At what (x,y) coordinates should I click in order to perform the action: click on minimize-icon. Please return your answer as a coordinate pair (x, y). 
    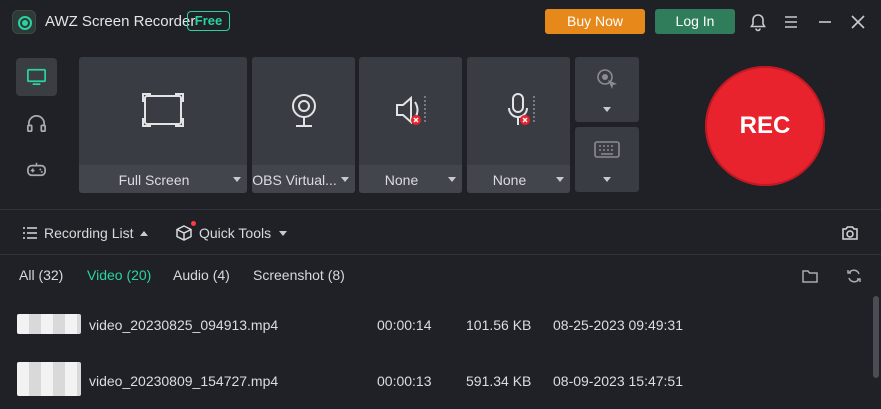
    Looking at the image, I should click on (825, 22).